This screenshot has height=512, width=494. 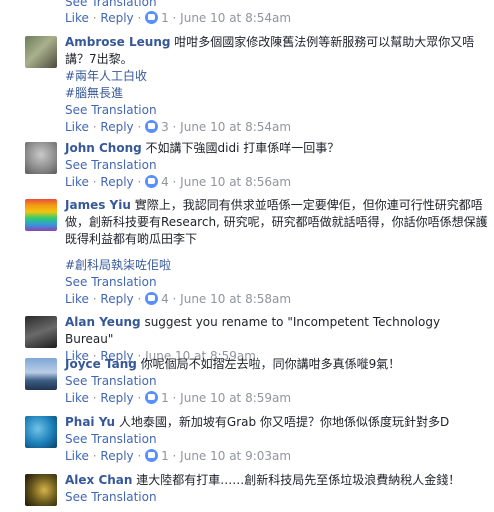 What do you see at coordinates (101, 364) in the screenshot?
I see `commenter-name: Joyce Tang` at bounding box center [101, 364].